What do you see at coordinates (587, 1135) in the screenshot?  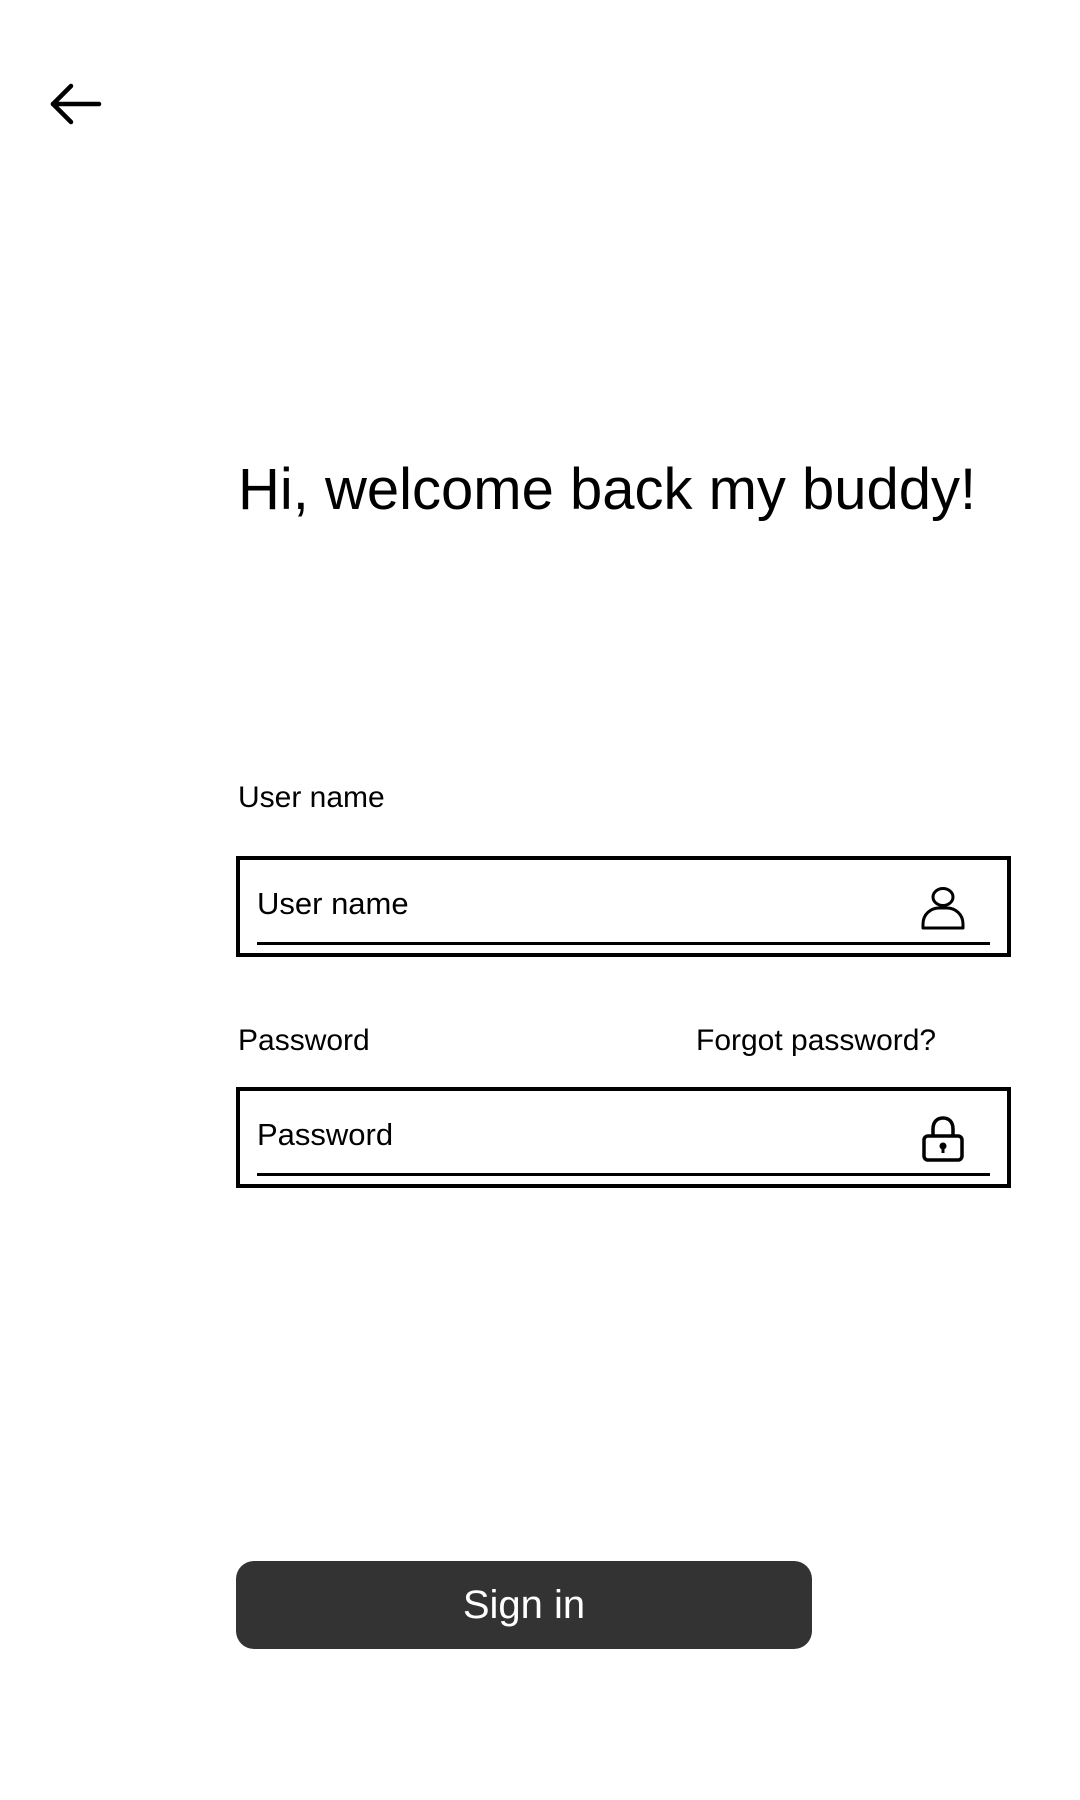 I see `password-input` at bounding box center [587, 1135].